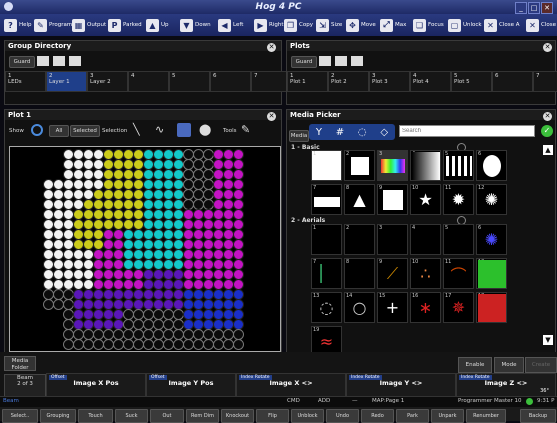  What do you see at coordinates (66, 81) in the screenshot?
I see `directory-slot: 2 Layer 1` at bounding box center [66, 81].